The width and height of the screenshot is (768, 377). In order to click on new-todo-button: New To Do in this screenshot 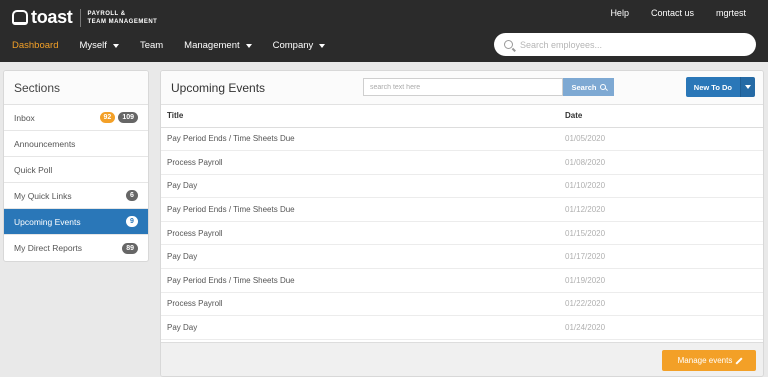, I will do `click(712, 87)`.